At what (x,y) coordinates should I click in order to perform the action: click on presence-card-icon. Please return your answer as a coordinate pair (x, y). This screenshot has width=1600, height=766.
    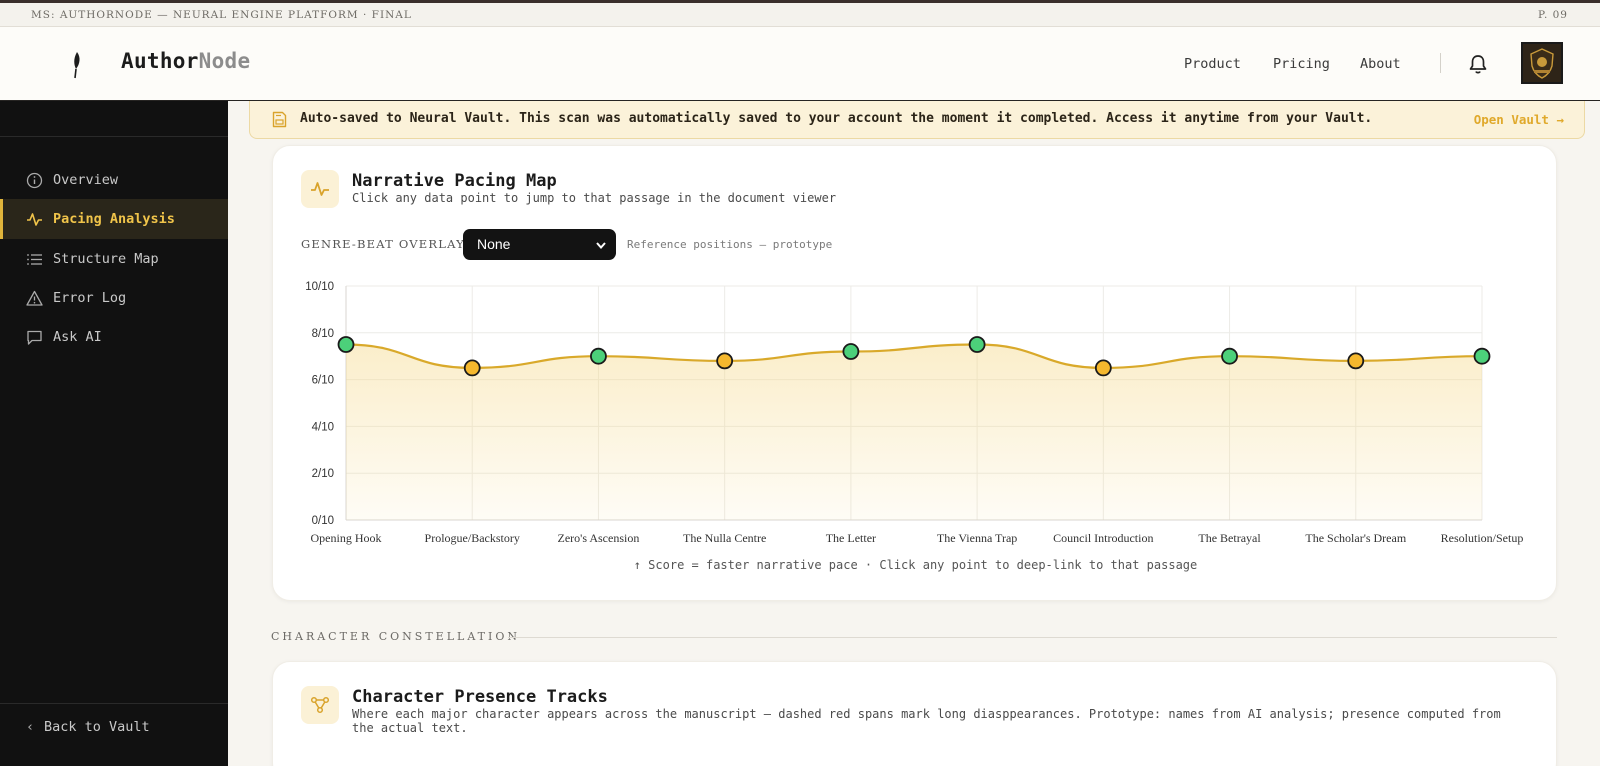
    Looking at the image, I should click on (320, 705).